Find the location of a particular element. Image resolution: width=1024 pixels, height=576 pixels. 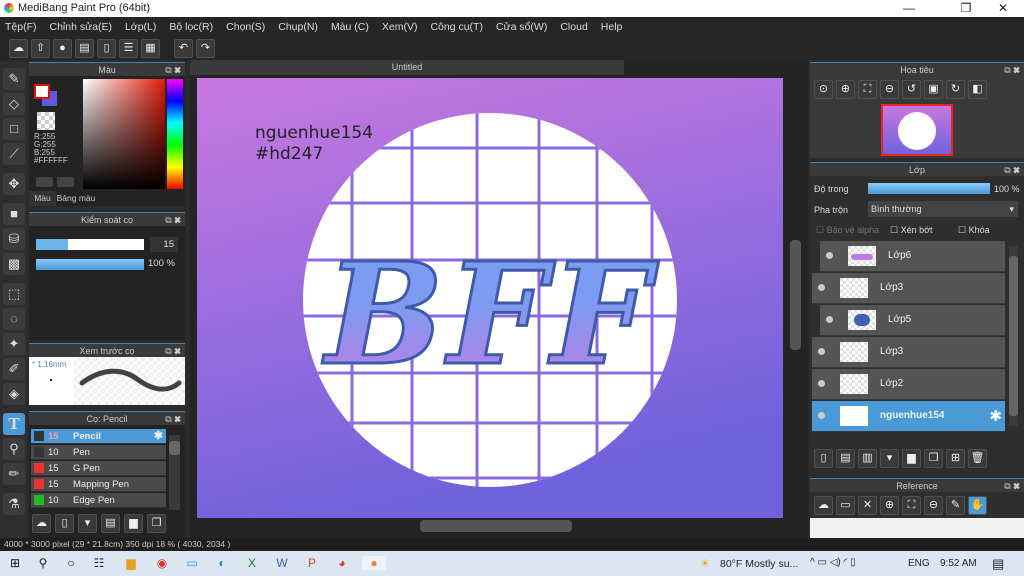

menu-window: Cửa sổ(W) is located at coordinates (521, 27).